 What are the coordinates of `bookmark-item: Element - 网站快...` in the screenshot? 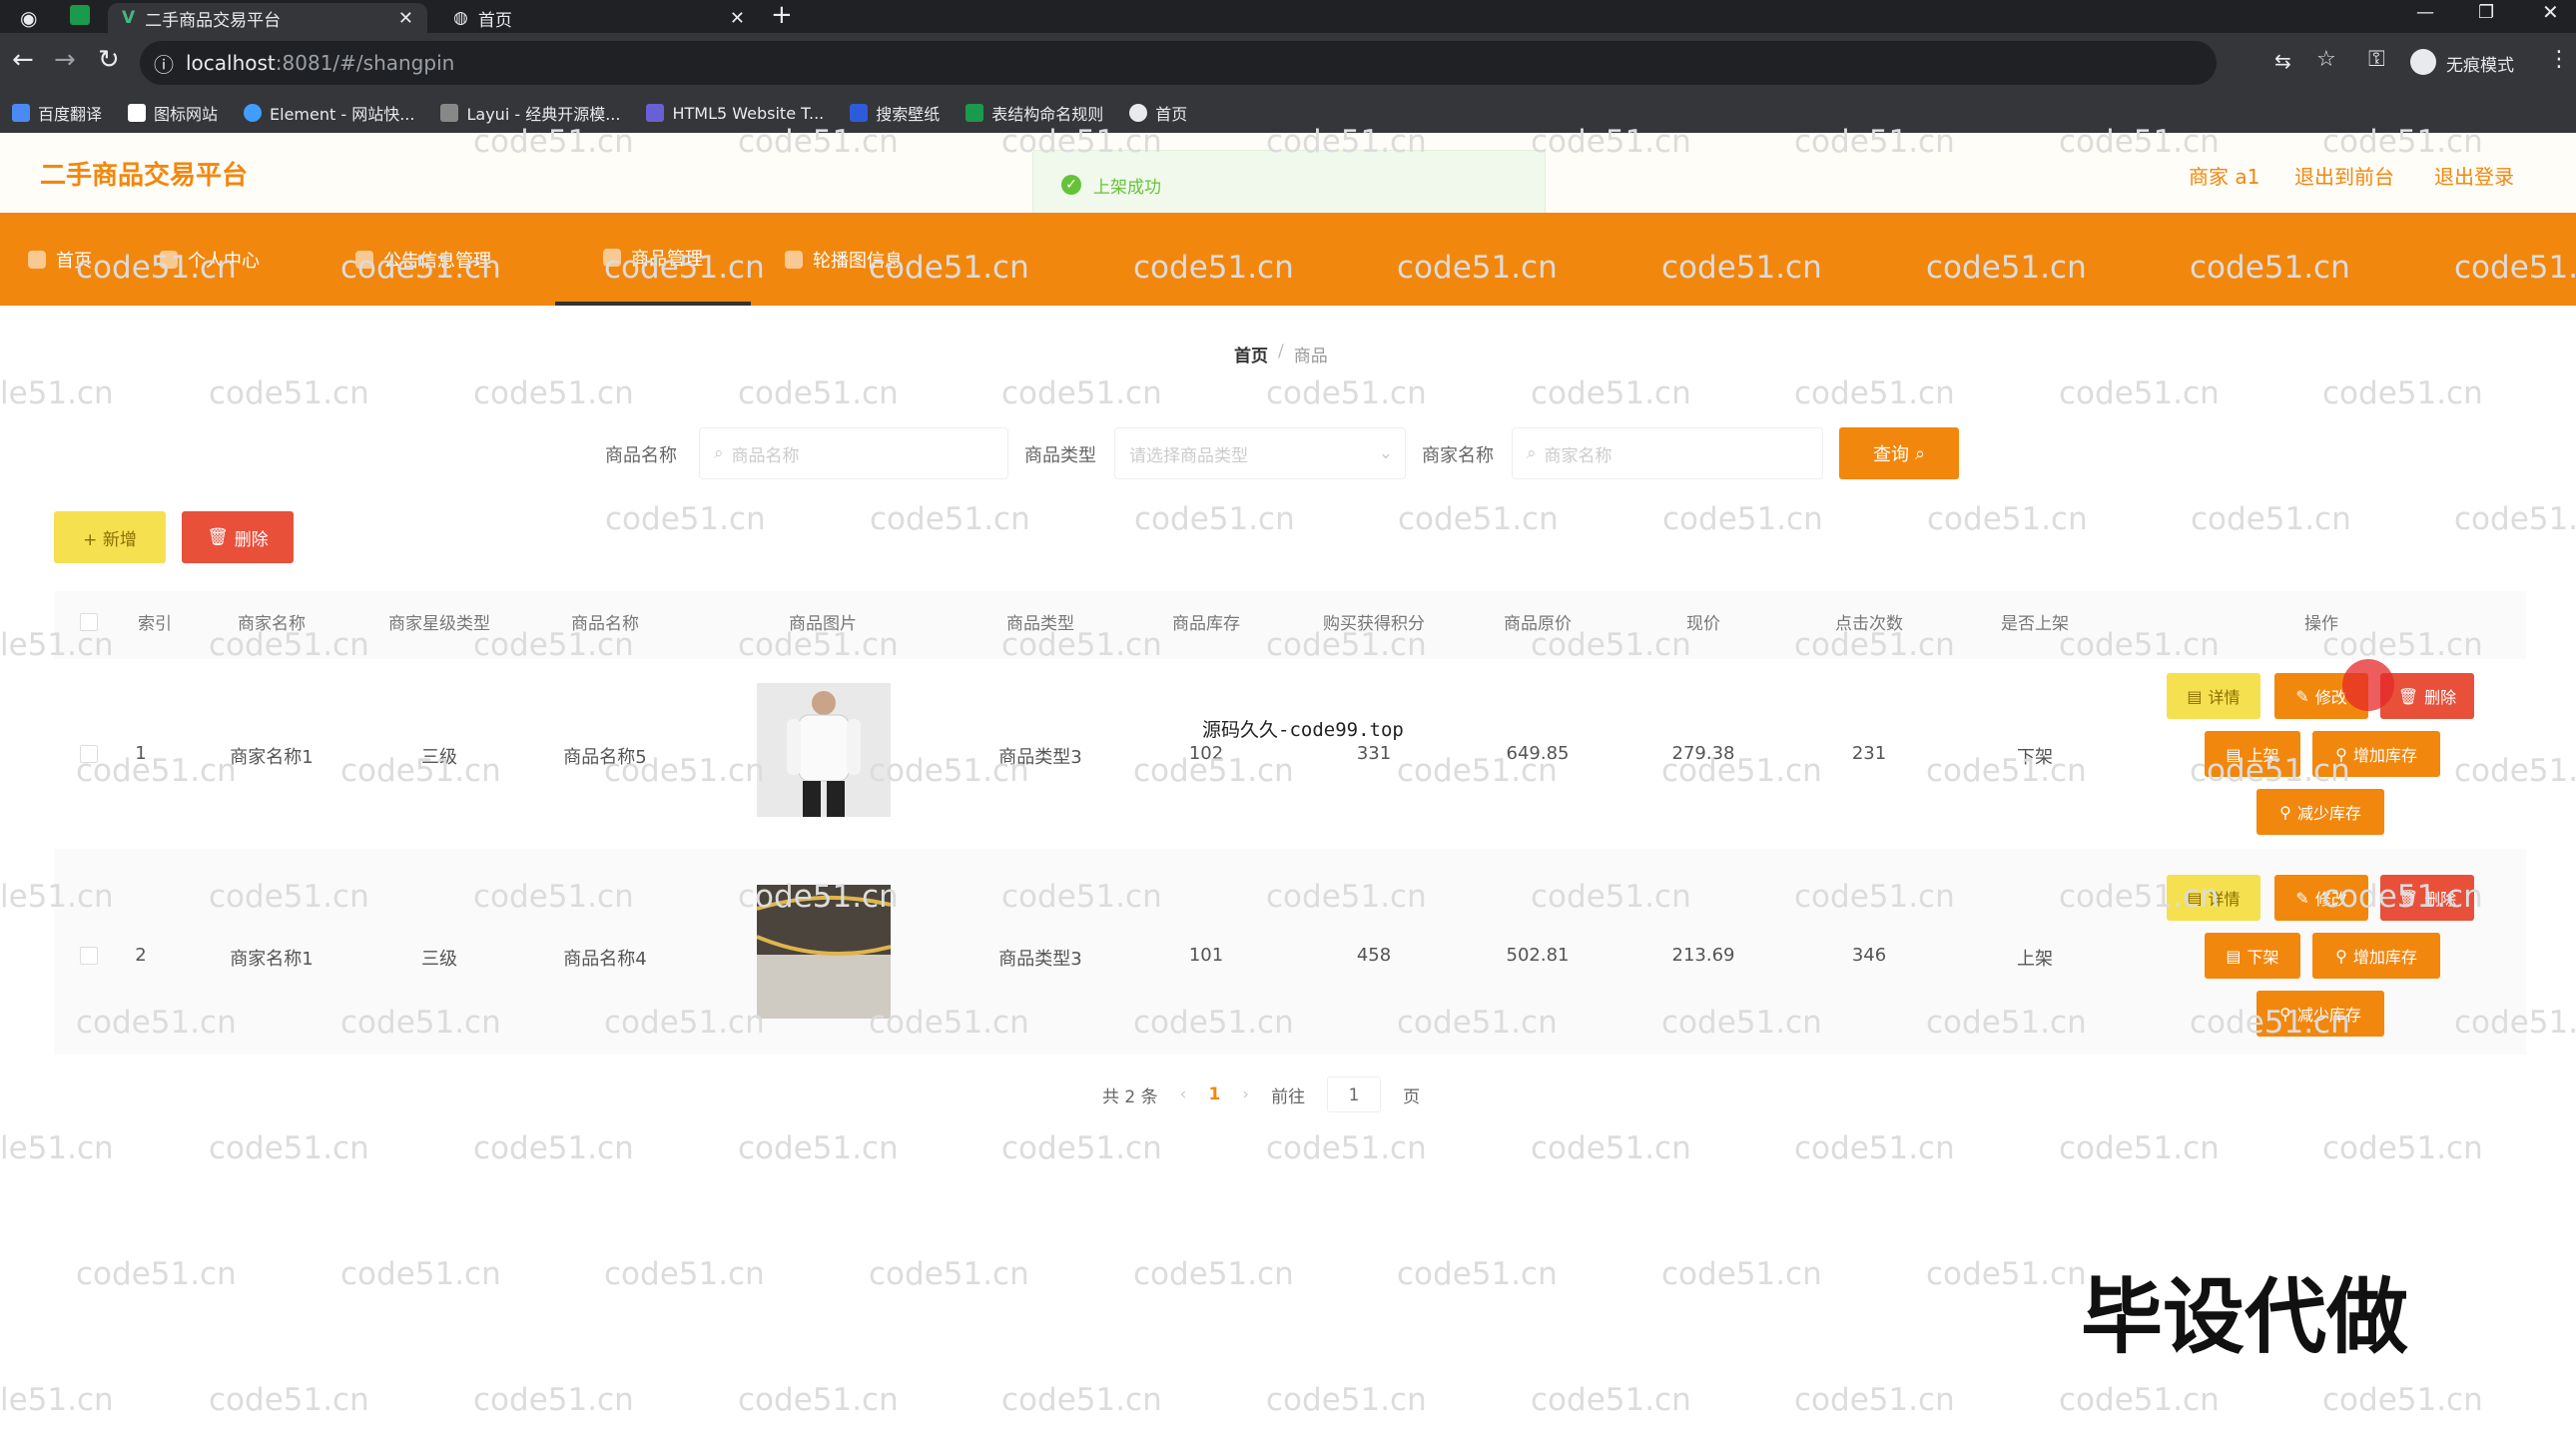 It's located at (329, 113).